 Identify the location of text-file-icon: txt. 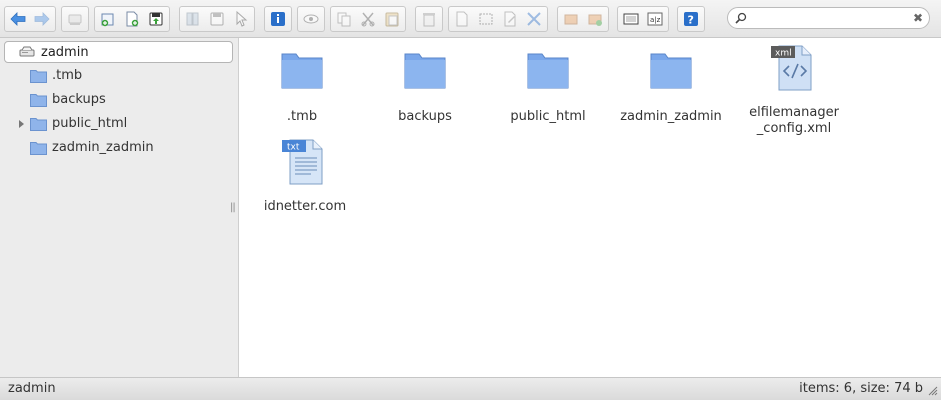
(302, 162).